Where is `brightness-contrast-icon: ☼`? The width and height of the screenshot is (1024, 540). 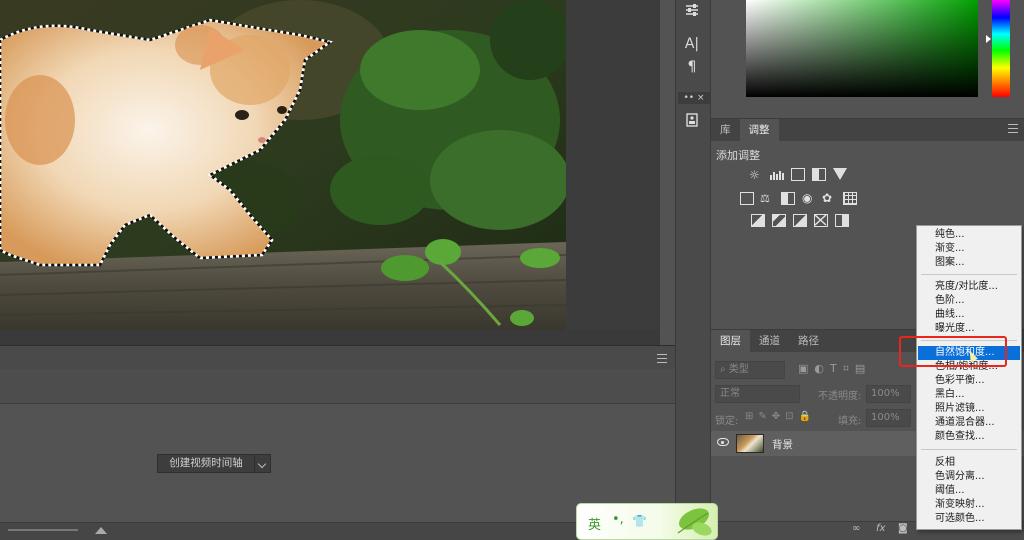 brightness-contrast-icon: ☼ is located at coordinates (757, 175).